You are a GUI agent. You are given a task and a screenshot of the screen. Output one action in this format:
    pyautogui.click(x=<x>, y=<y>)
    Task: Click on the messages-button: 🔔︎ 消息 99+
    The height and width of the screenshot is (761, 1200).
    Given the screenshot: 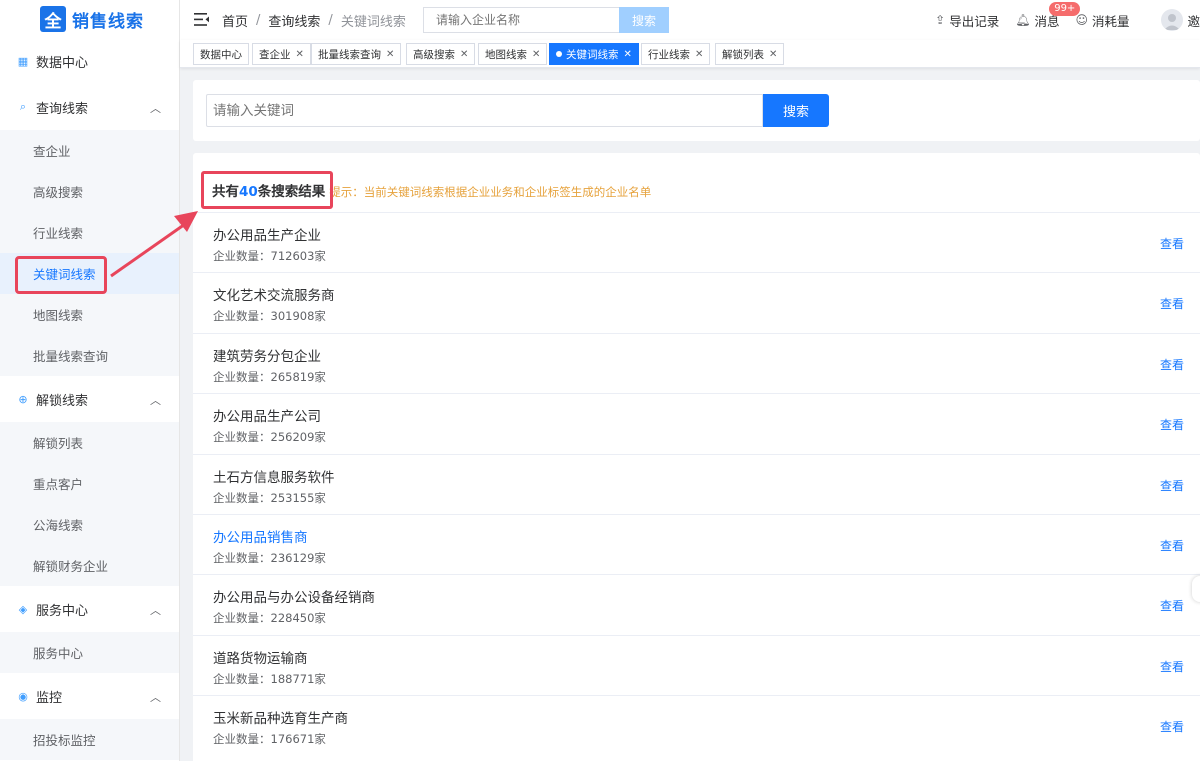 What is the action you would take?
    pyautogui.click(x=1048, y=15)
    